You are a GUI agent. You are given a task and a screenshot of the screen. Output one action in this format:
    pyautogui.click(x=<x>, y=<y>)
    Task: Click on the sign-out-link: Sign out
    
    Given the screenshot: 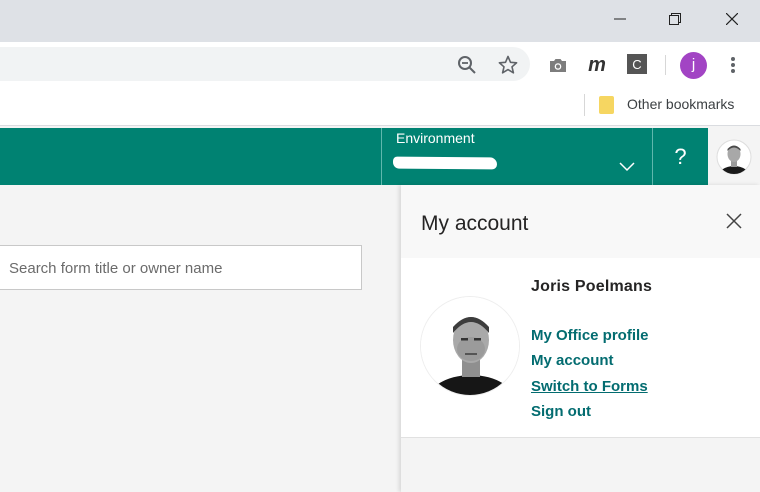 What is the action you would take?
    pyautogui.click(x=561, y=411)
    